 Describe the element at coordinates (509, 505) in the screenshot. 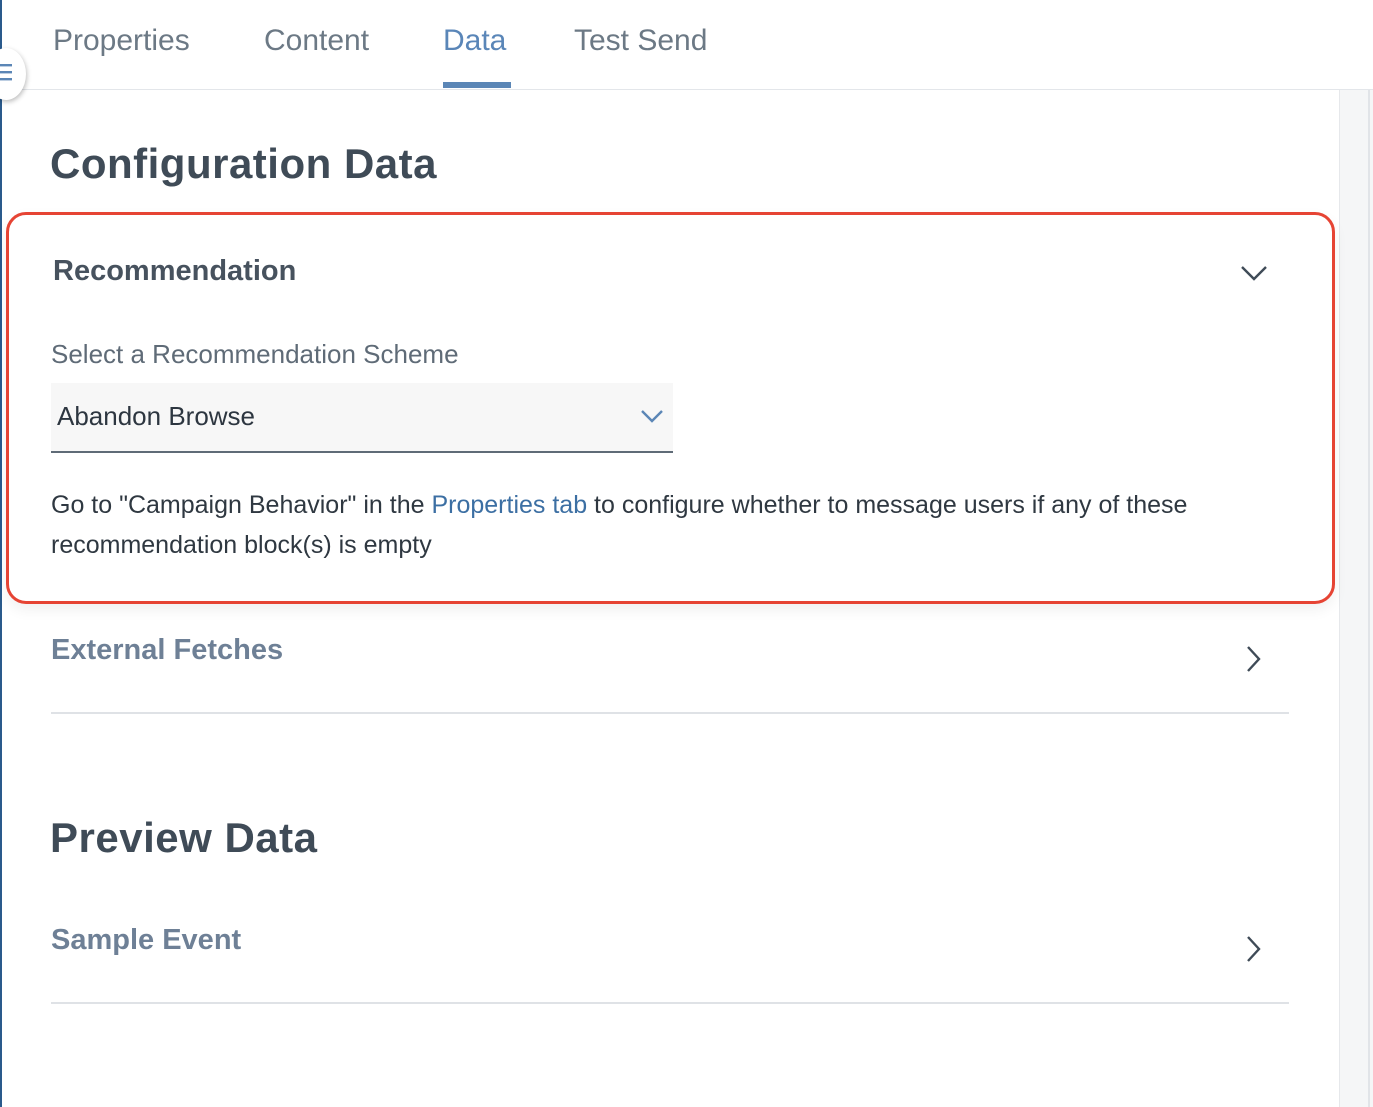

I see `properties-tab-link: Properties tab` at that location.